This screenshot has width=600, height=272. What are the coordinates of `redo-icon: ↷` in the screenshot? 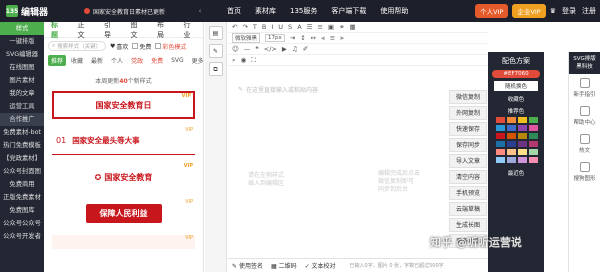 It's located at (244, 27).